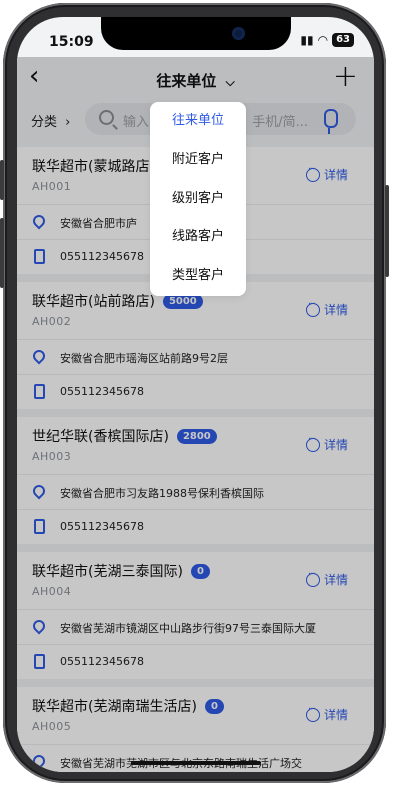 This screenshot has width=393, height=788. What do you see at coordinates (238, 33) in the screenshot?
I see `camera-icon` at bounding box center [238, 33].